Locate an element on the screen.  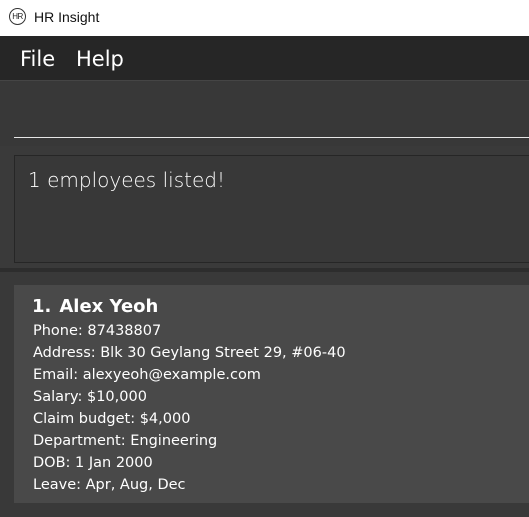
employee-leave: Leave: Apr, Aug, Dec is located at coordinates (109, 485).